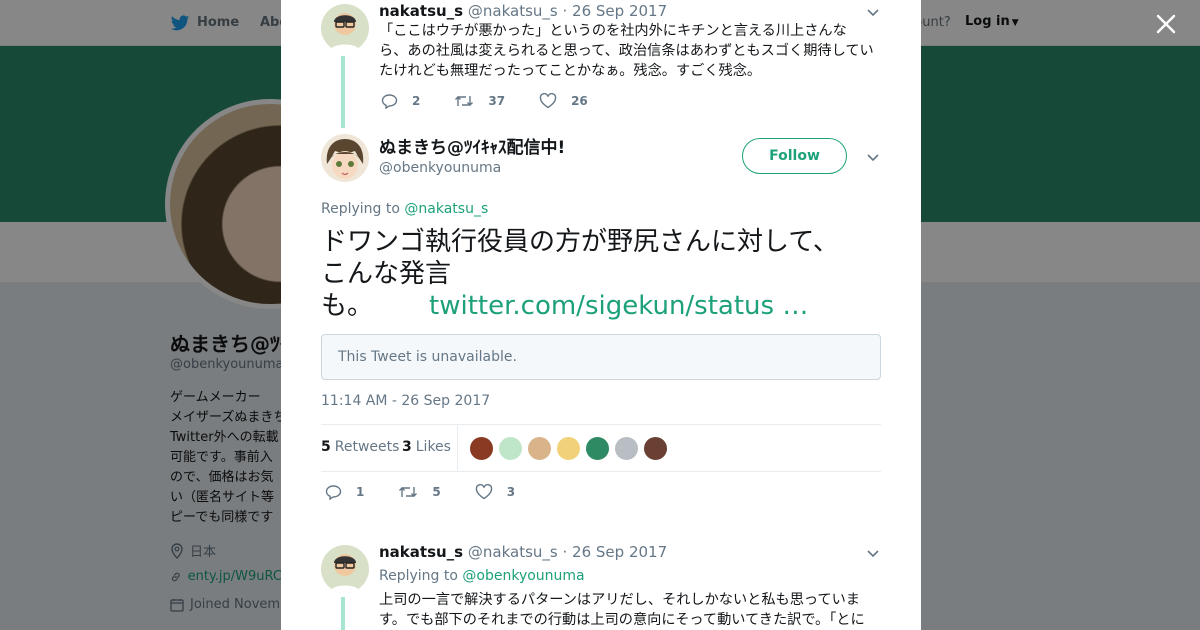 This screenshot has width=1200, height=630. I want to click on retweets-stat-label: Retweets, so click(367, 447).